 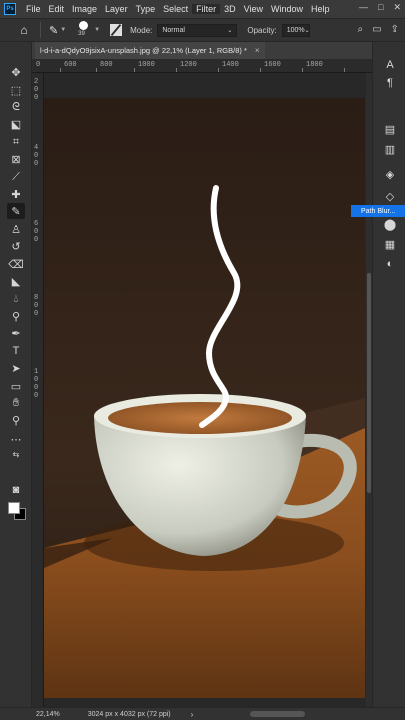 I want to click on menu-filter: Filter, so click(x=206, y=9).